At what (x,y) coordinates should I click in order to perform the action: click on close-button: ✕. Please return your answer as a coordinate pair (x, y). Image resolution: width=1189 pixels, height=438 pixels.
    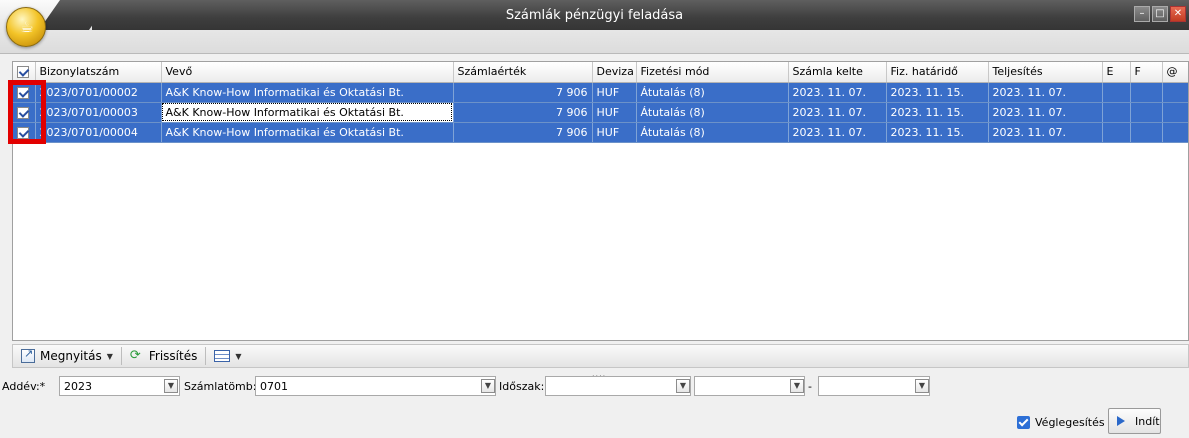
    Looking at the image, I should click on (1178, 14).